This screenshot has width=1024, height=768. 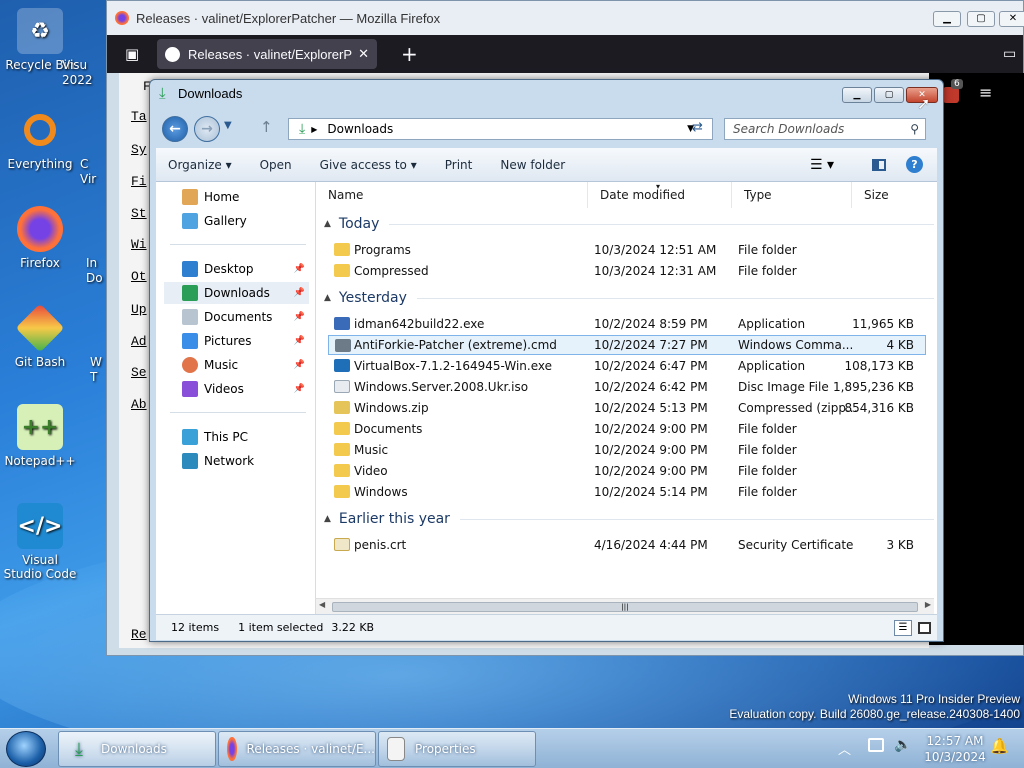 What do you see at coordinates (139, 404) in the screenshot?
I see `page-link: Ab` at bounding box center [139, 404].